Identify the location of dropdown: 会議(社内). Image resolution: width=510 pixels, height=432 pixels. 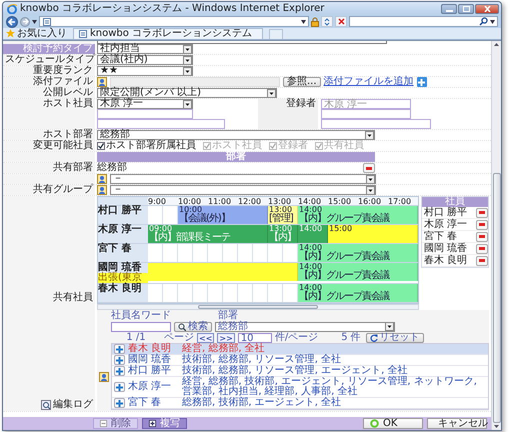
(145, 60).